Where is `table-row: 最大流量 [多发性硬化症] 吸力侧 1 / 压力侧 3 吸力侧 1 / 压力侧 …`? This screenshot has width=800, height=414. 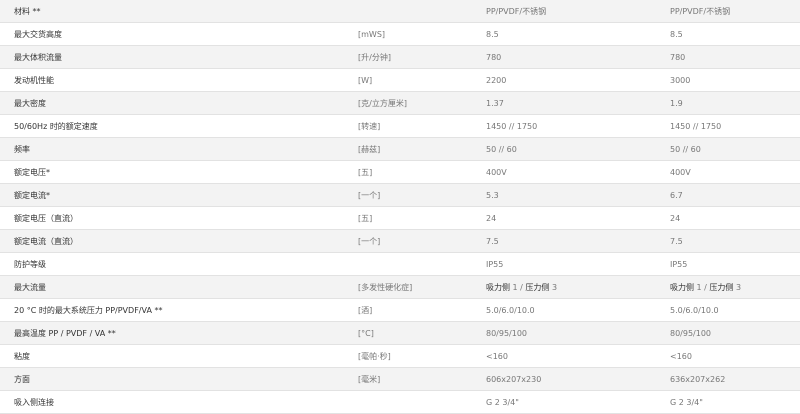 table-row: 最大流量 [多发性硬化症] 吸力侧 1 / 压力侧 3 吸力侧 1 / 压力侧 … is located at coordinates (400, 287).